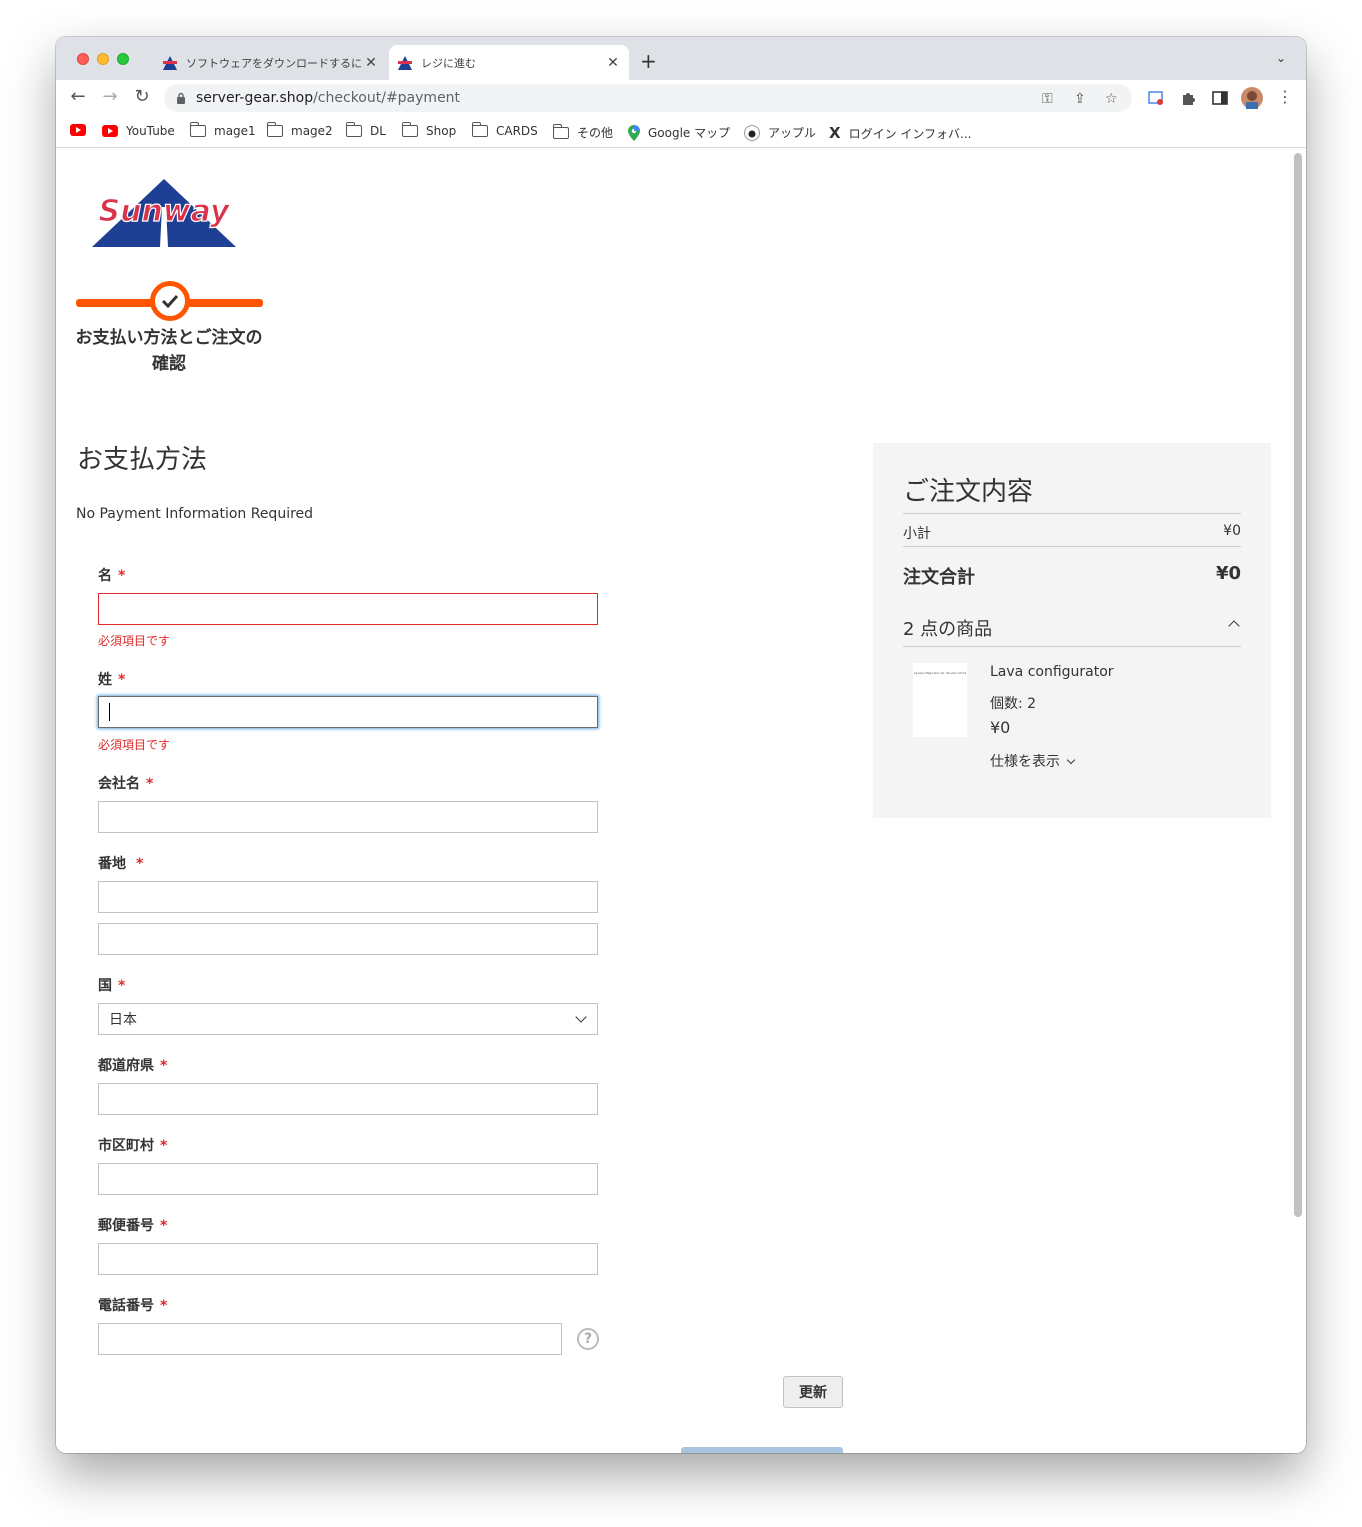 This screenshot has width=1362, height=1527. I want to click on bookmark-folder-mage1: mage1, so click(223, 130).